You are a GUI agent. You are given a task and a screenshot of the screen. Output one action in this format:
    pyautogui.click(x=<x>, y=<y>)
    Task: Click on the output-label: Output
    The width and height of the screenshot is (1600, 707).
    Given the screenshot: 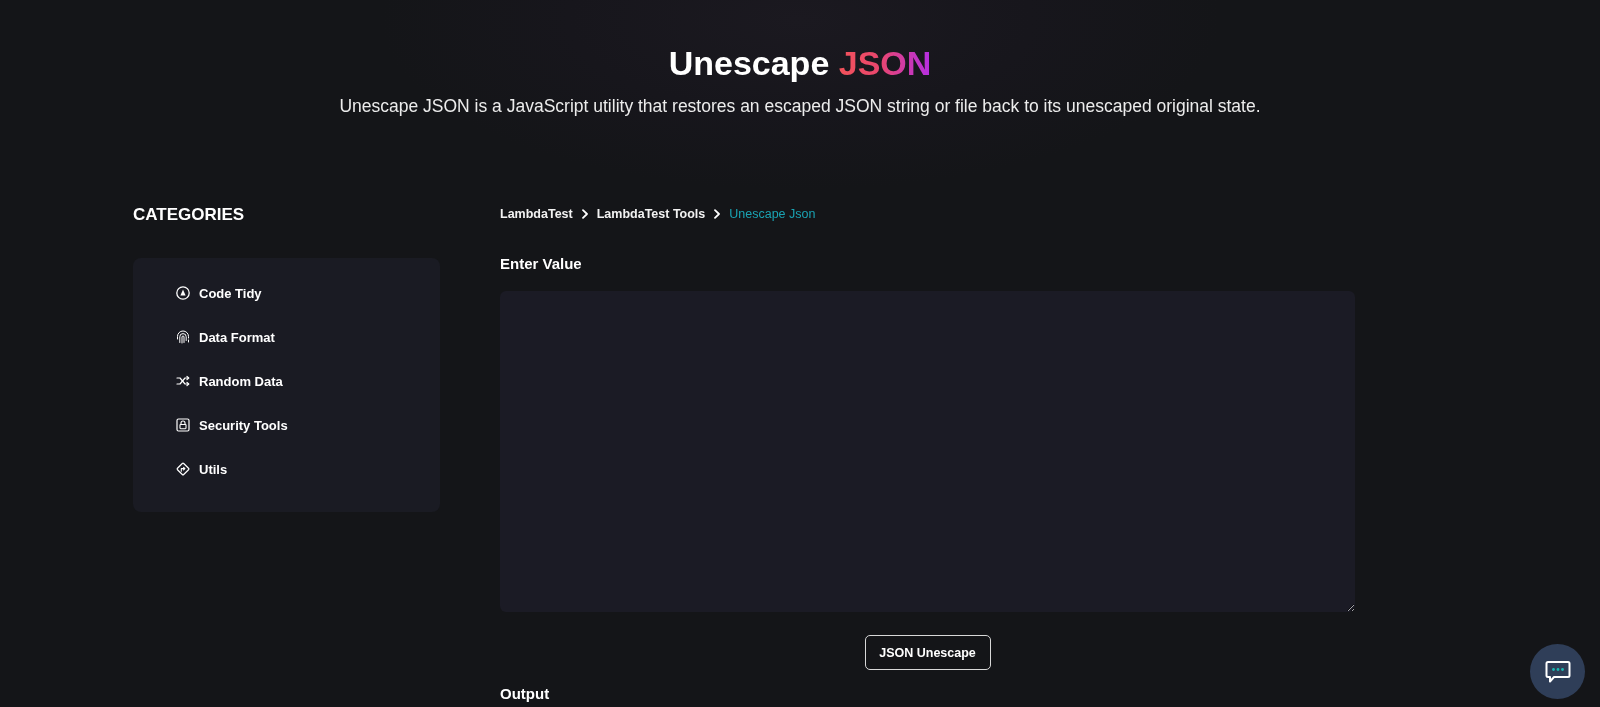 What is the action you would take?
    pyautogui.click(x=525, y=694)
    